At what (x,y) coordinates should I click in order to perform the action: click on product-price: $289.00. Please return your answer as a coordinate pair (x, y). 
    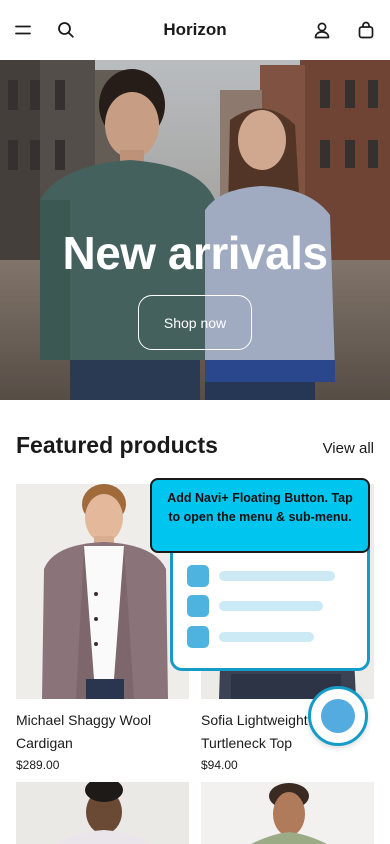
    Looking at the image, I should click on (38, 765).